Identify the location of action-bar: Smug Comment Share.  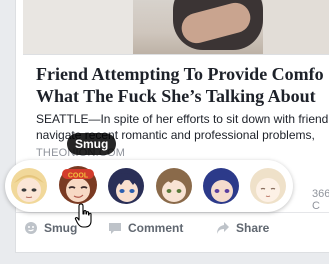
(172, 228).